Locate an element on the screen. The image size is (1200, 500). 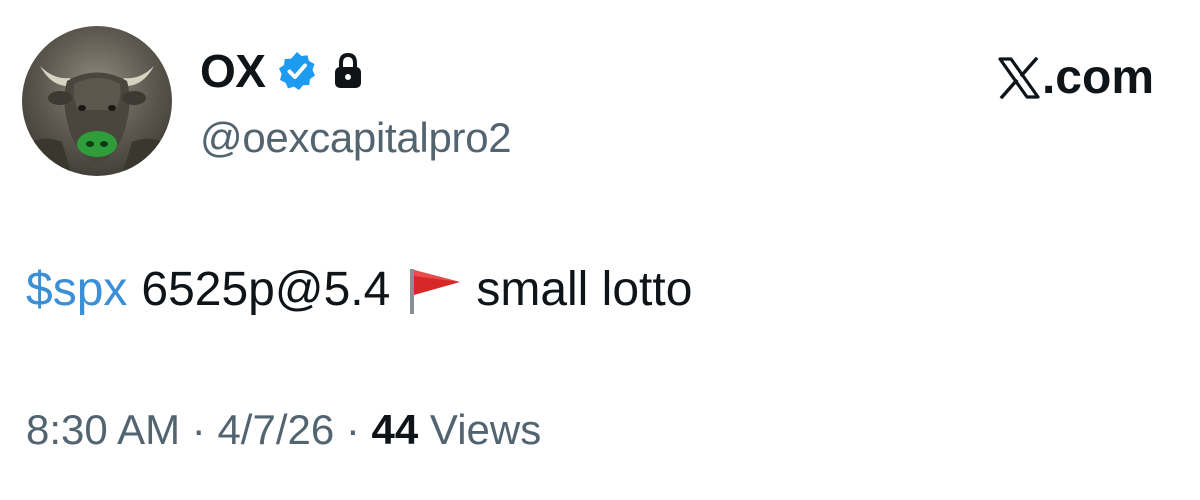
author-header: OX @oexcapitalpro2 is located at coordinates (356, 101).